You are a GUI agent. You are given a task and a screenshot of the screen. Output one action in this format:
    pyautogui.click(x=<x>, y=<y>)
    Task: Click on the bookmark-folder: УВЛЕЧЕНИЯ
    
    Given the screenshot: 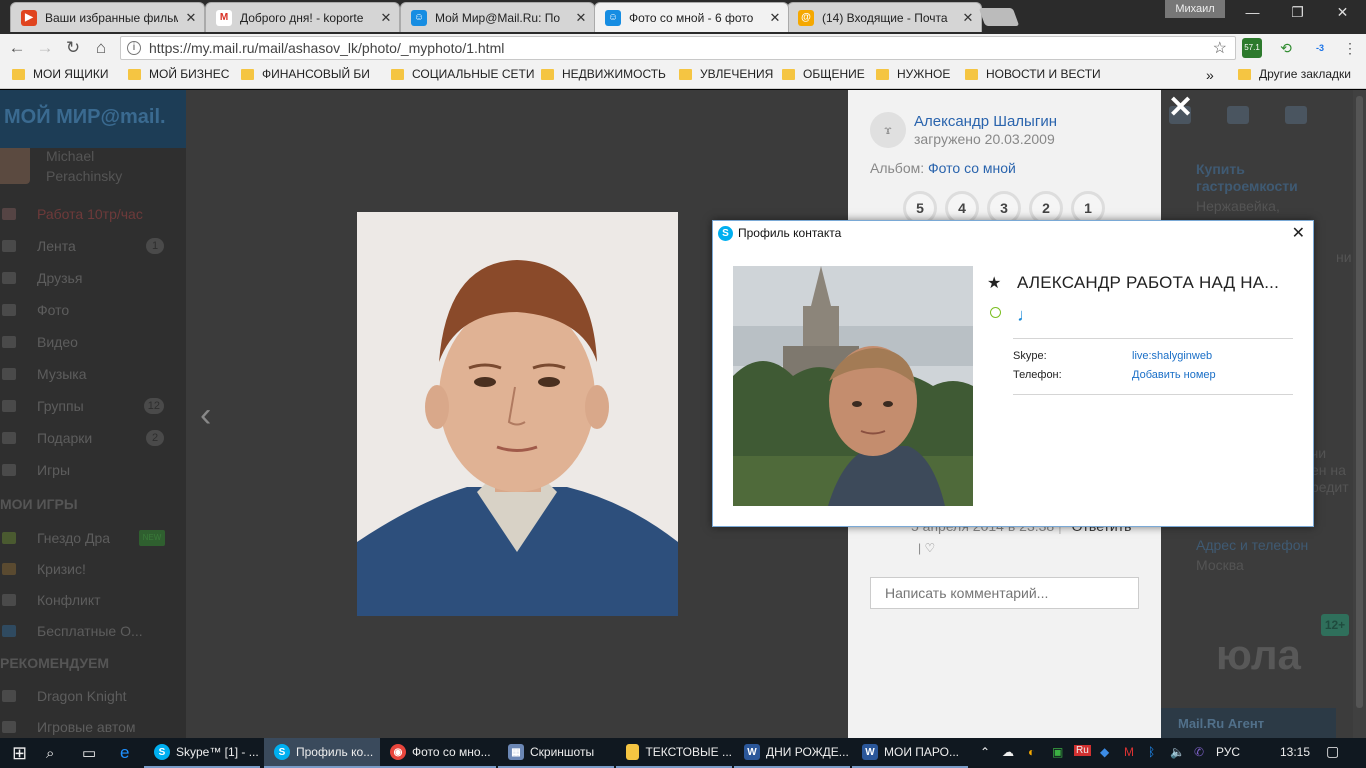 What is the action you would take?
    pyautogui.click(x=726, y=74)
    